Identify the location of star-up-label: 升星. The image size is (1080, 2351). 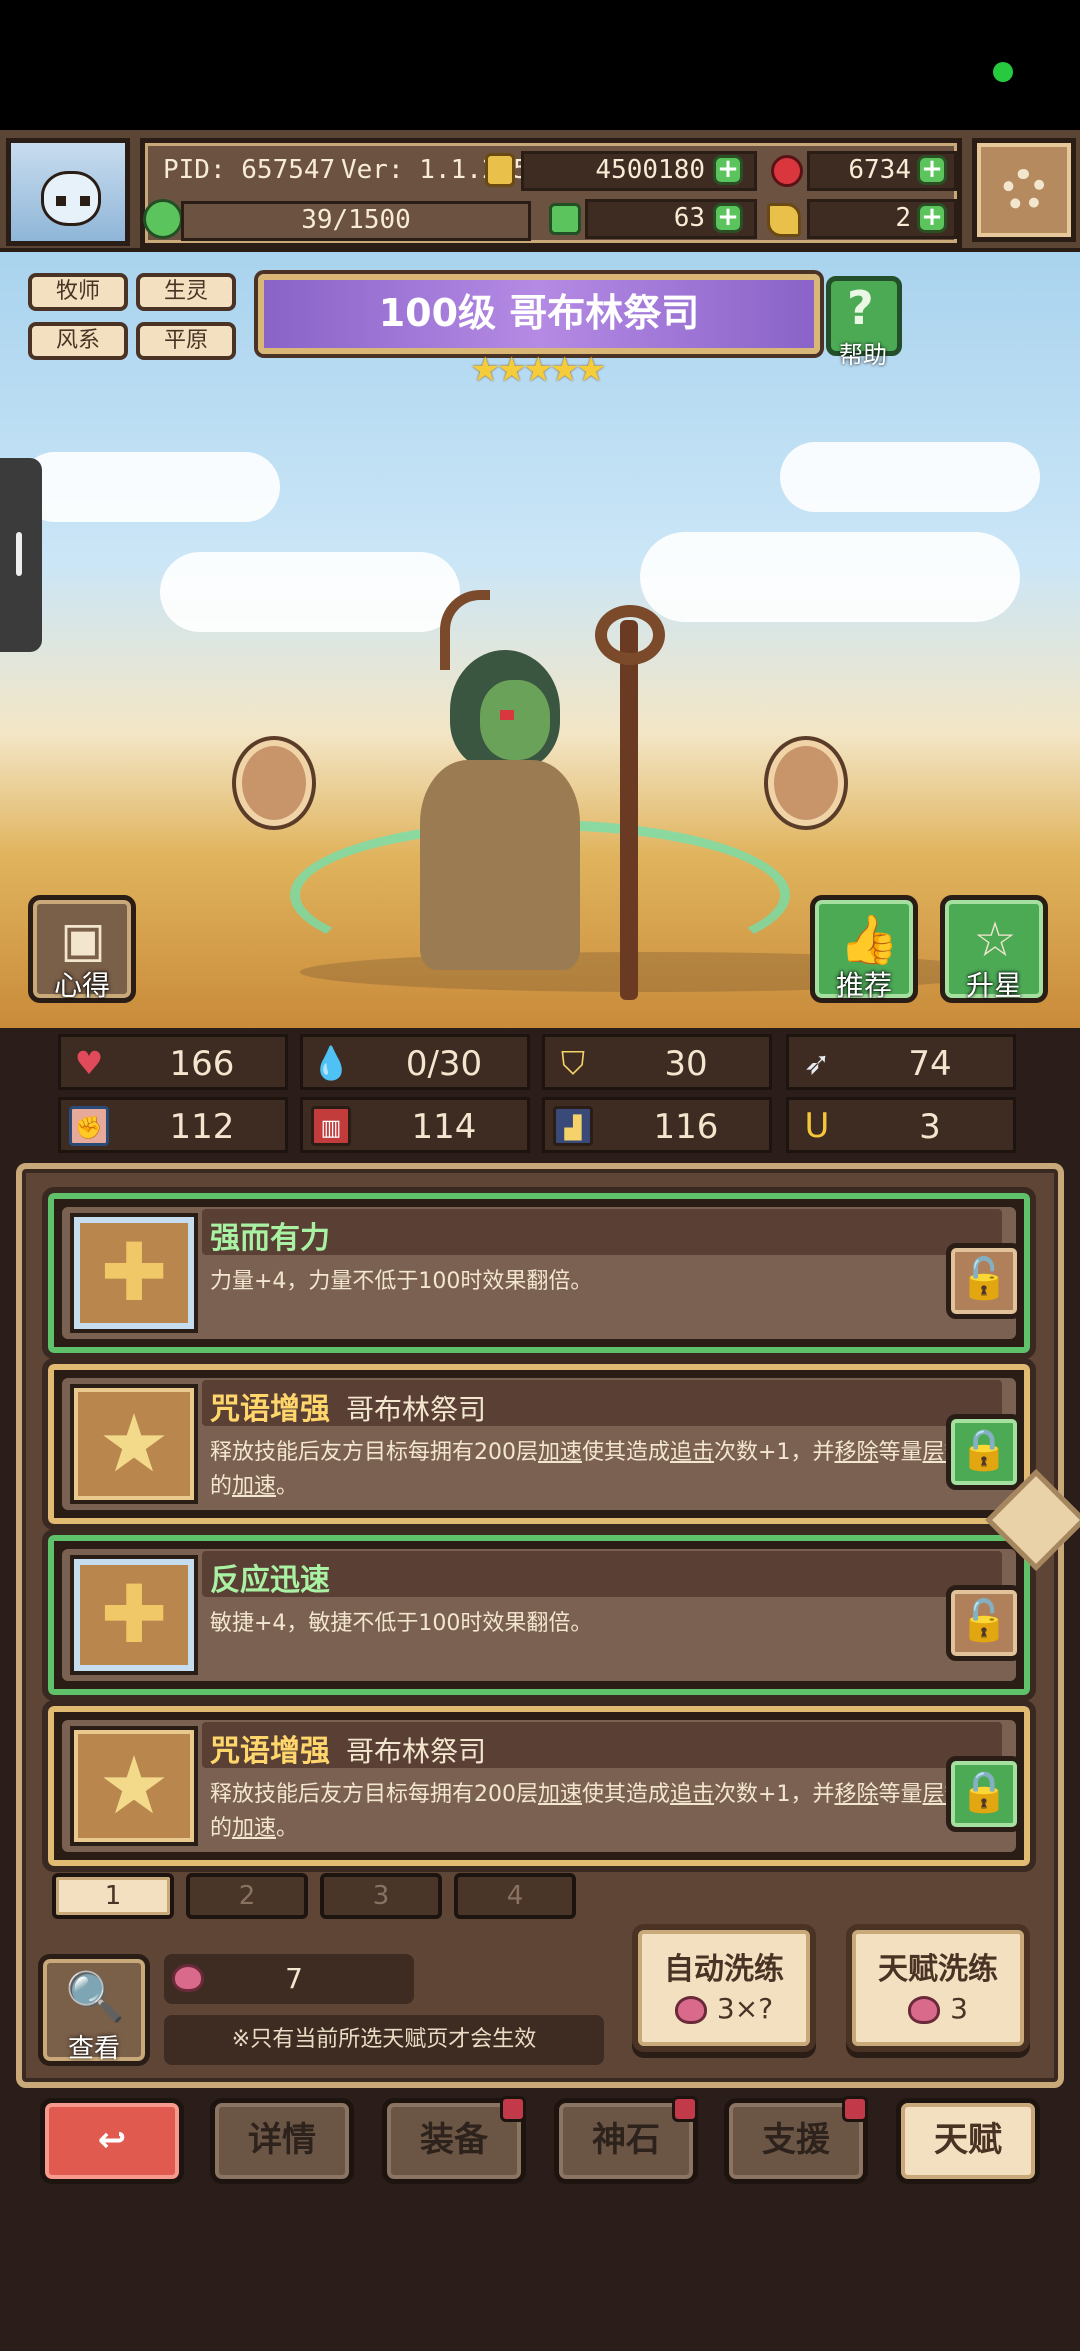
(993, 985).